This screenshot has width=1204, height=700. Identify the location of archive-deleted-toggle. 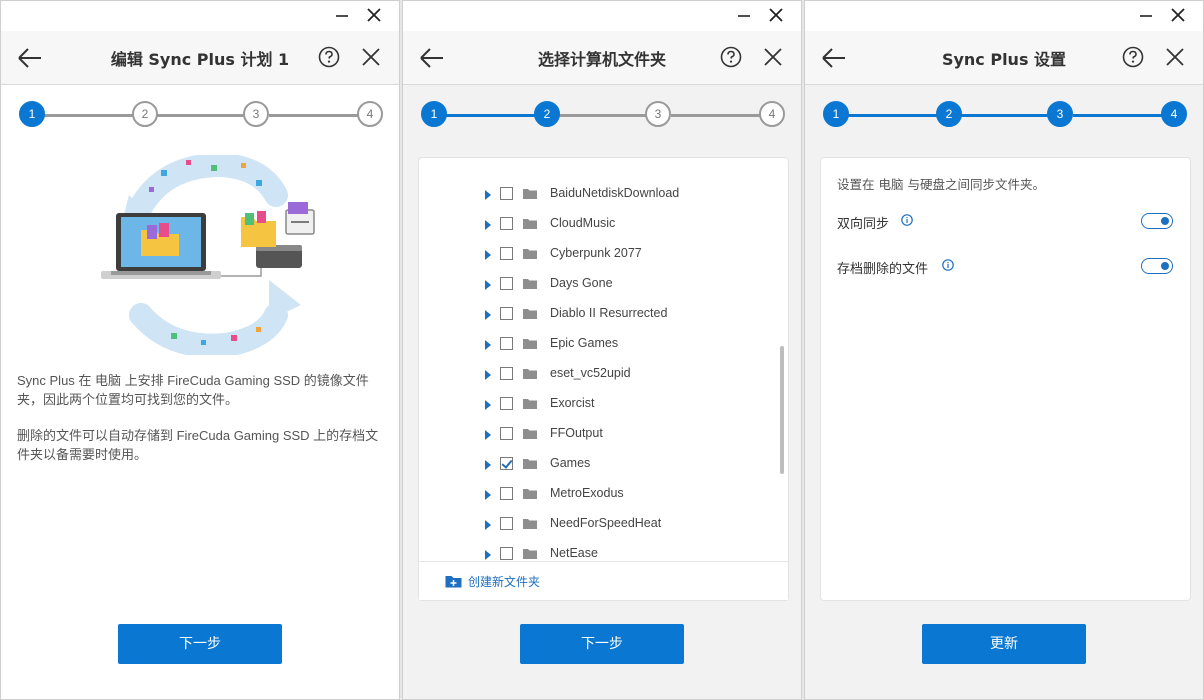
(1157, 266).